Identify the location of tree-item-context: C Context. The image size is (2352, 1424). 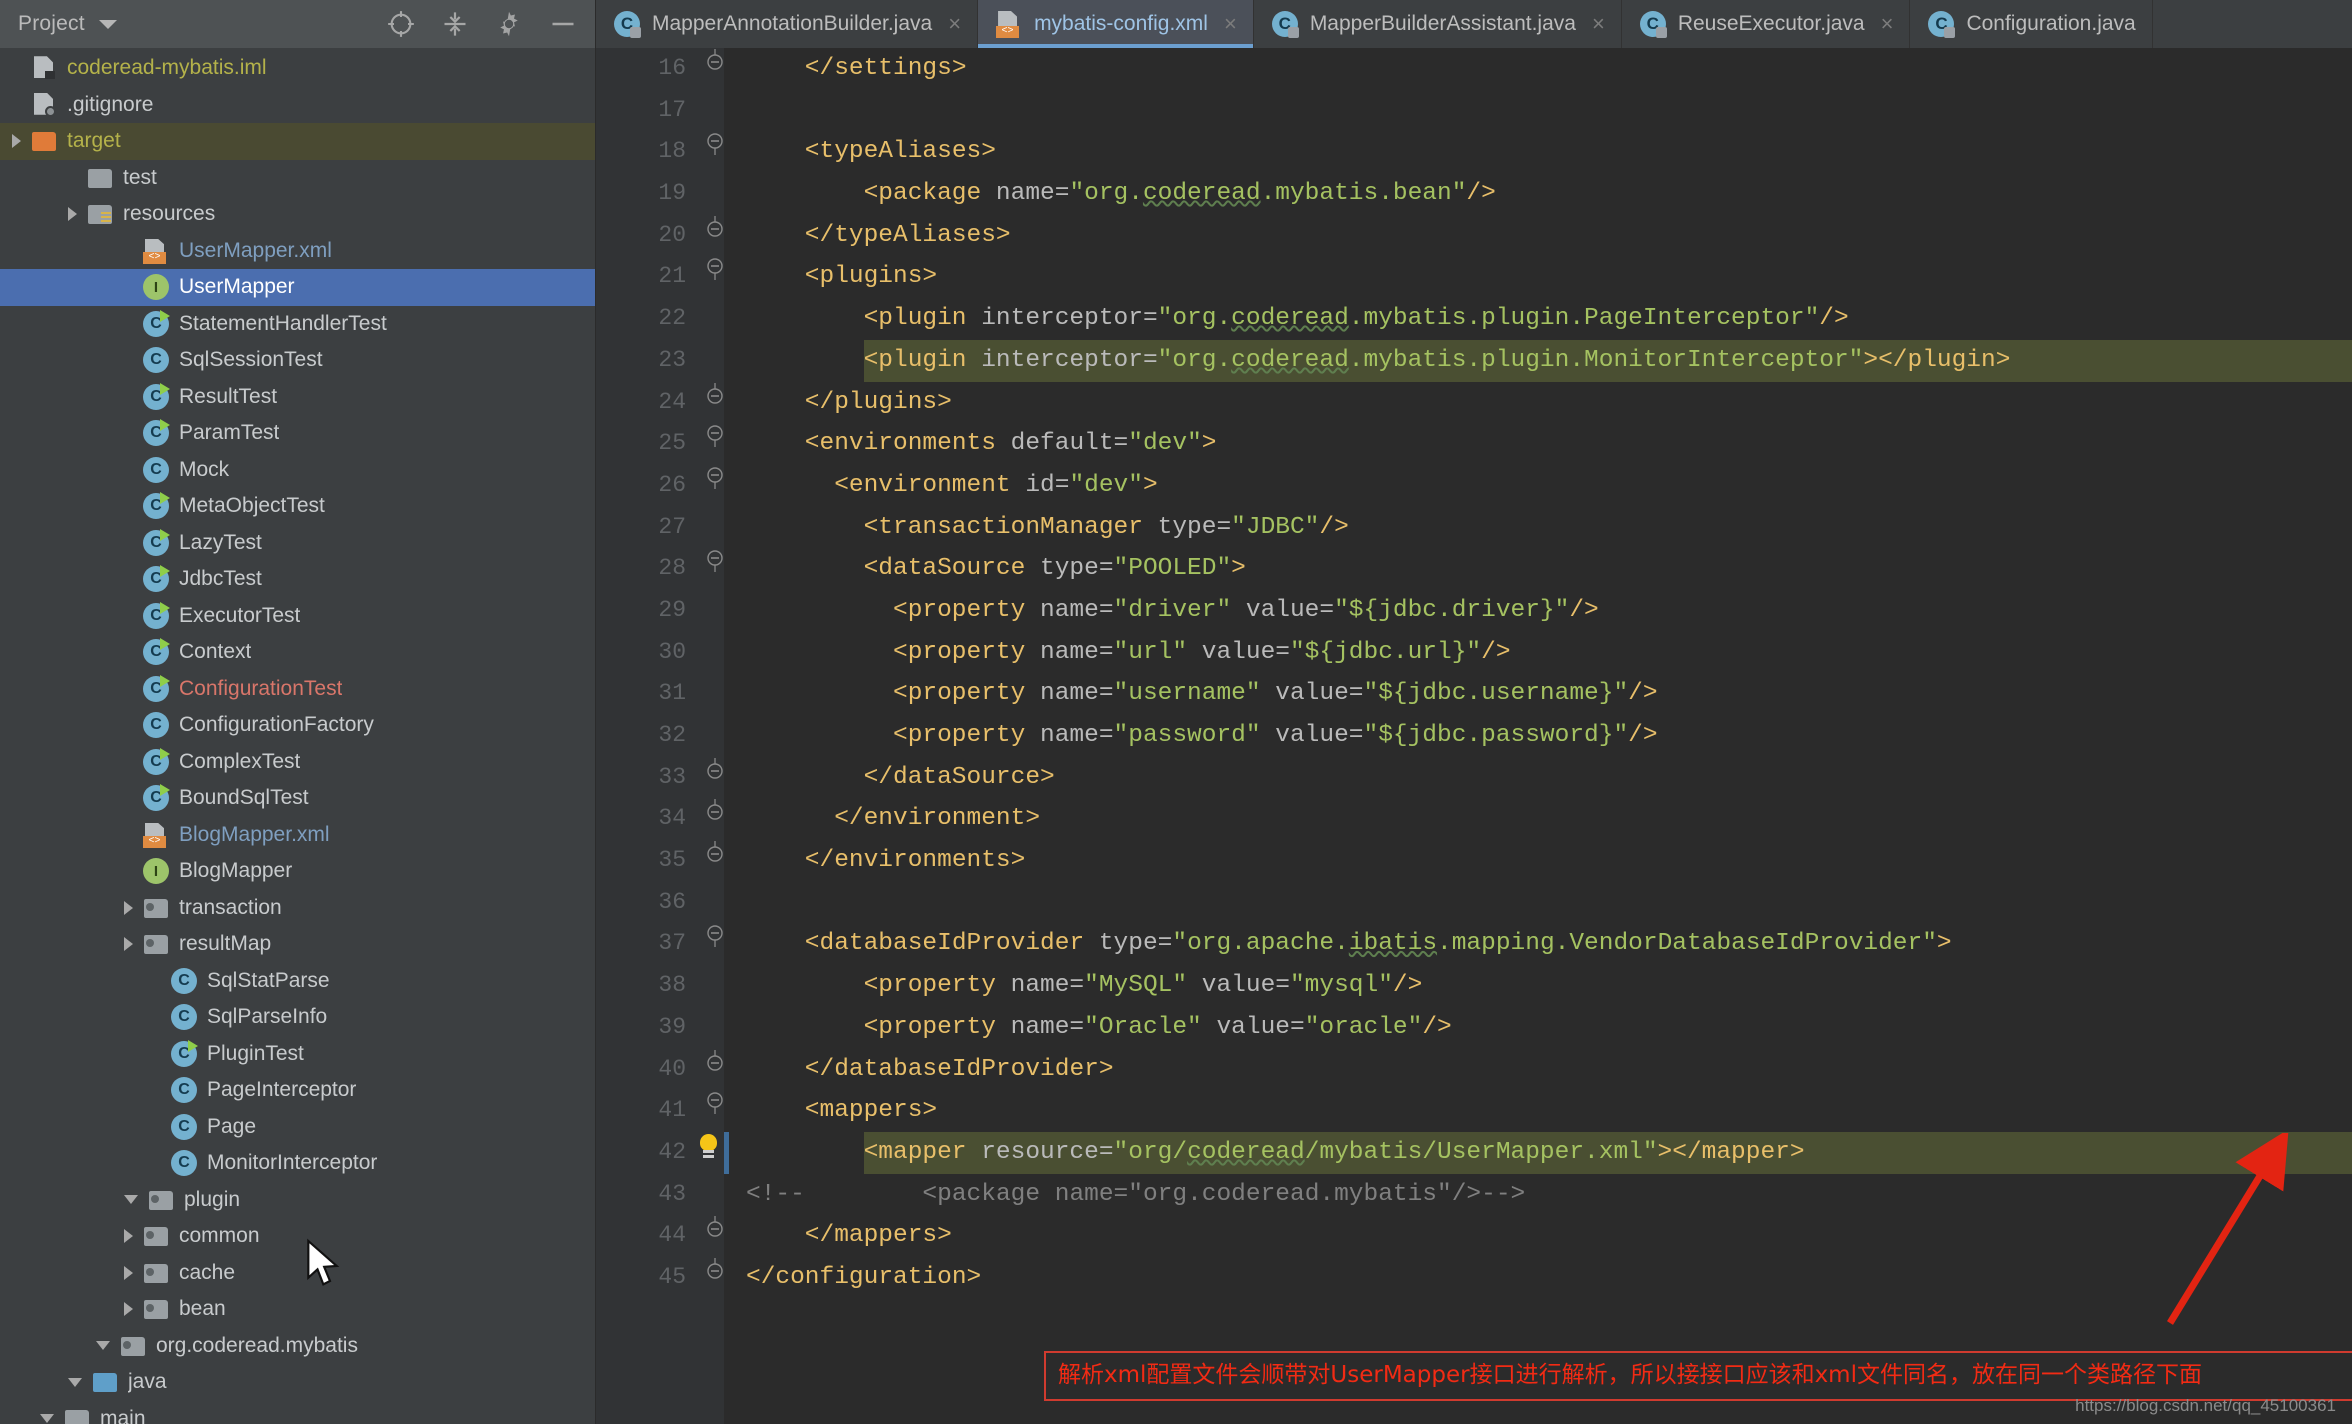
(297, 652).